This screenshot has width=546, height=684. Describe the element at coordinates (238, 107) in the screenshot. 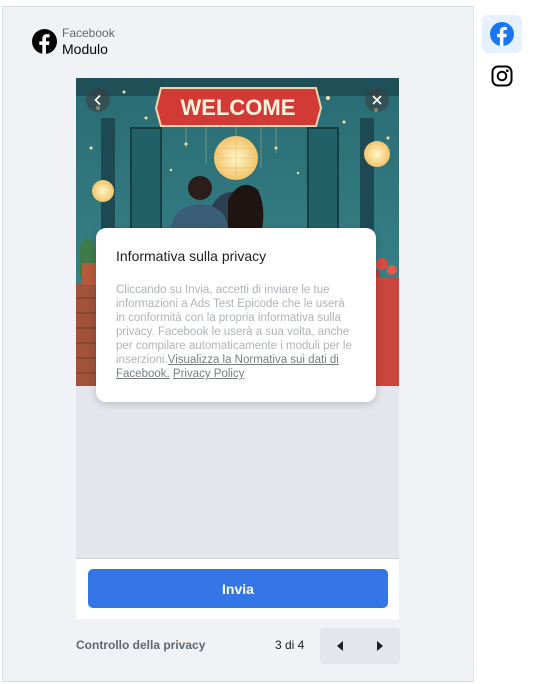

I see `welcome-sign-text: WELCOME` at that location.